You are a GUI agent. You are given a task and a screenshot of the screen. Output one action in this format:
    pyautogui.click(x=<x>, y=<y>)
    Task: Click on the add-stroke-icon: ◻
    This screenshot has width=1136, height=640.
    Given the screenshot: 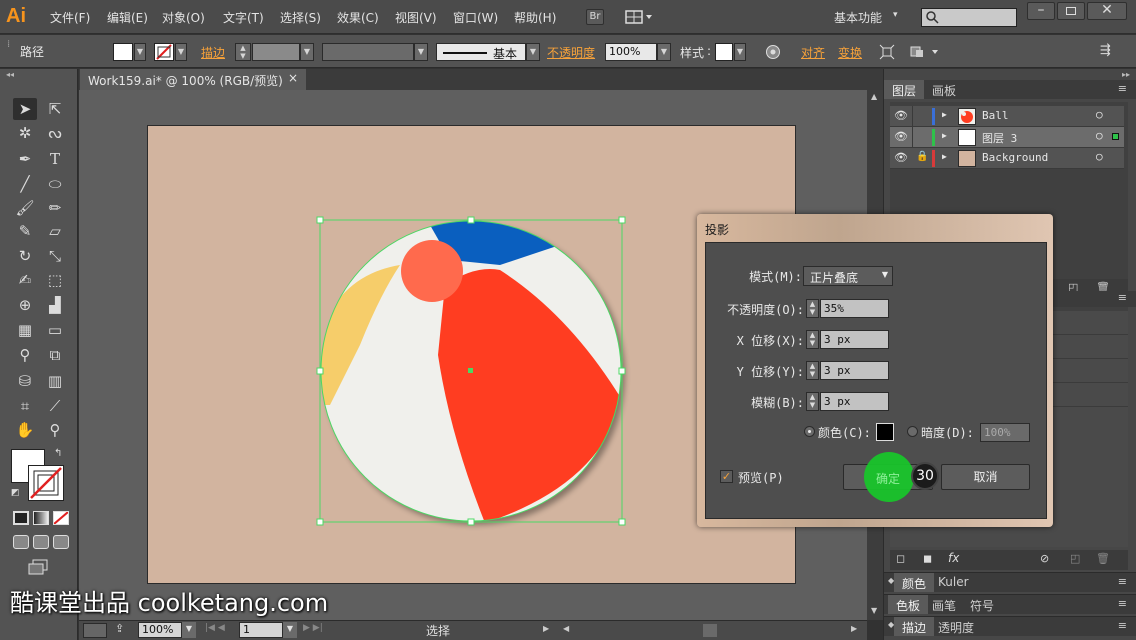 What is the action you would take?
    pyautogui.click(x=900, y=558)
    